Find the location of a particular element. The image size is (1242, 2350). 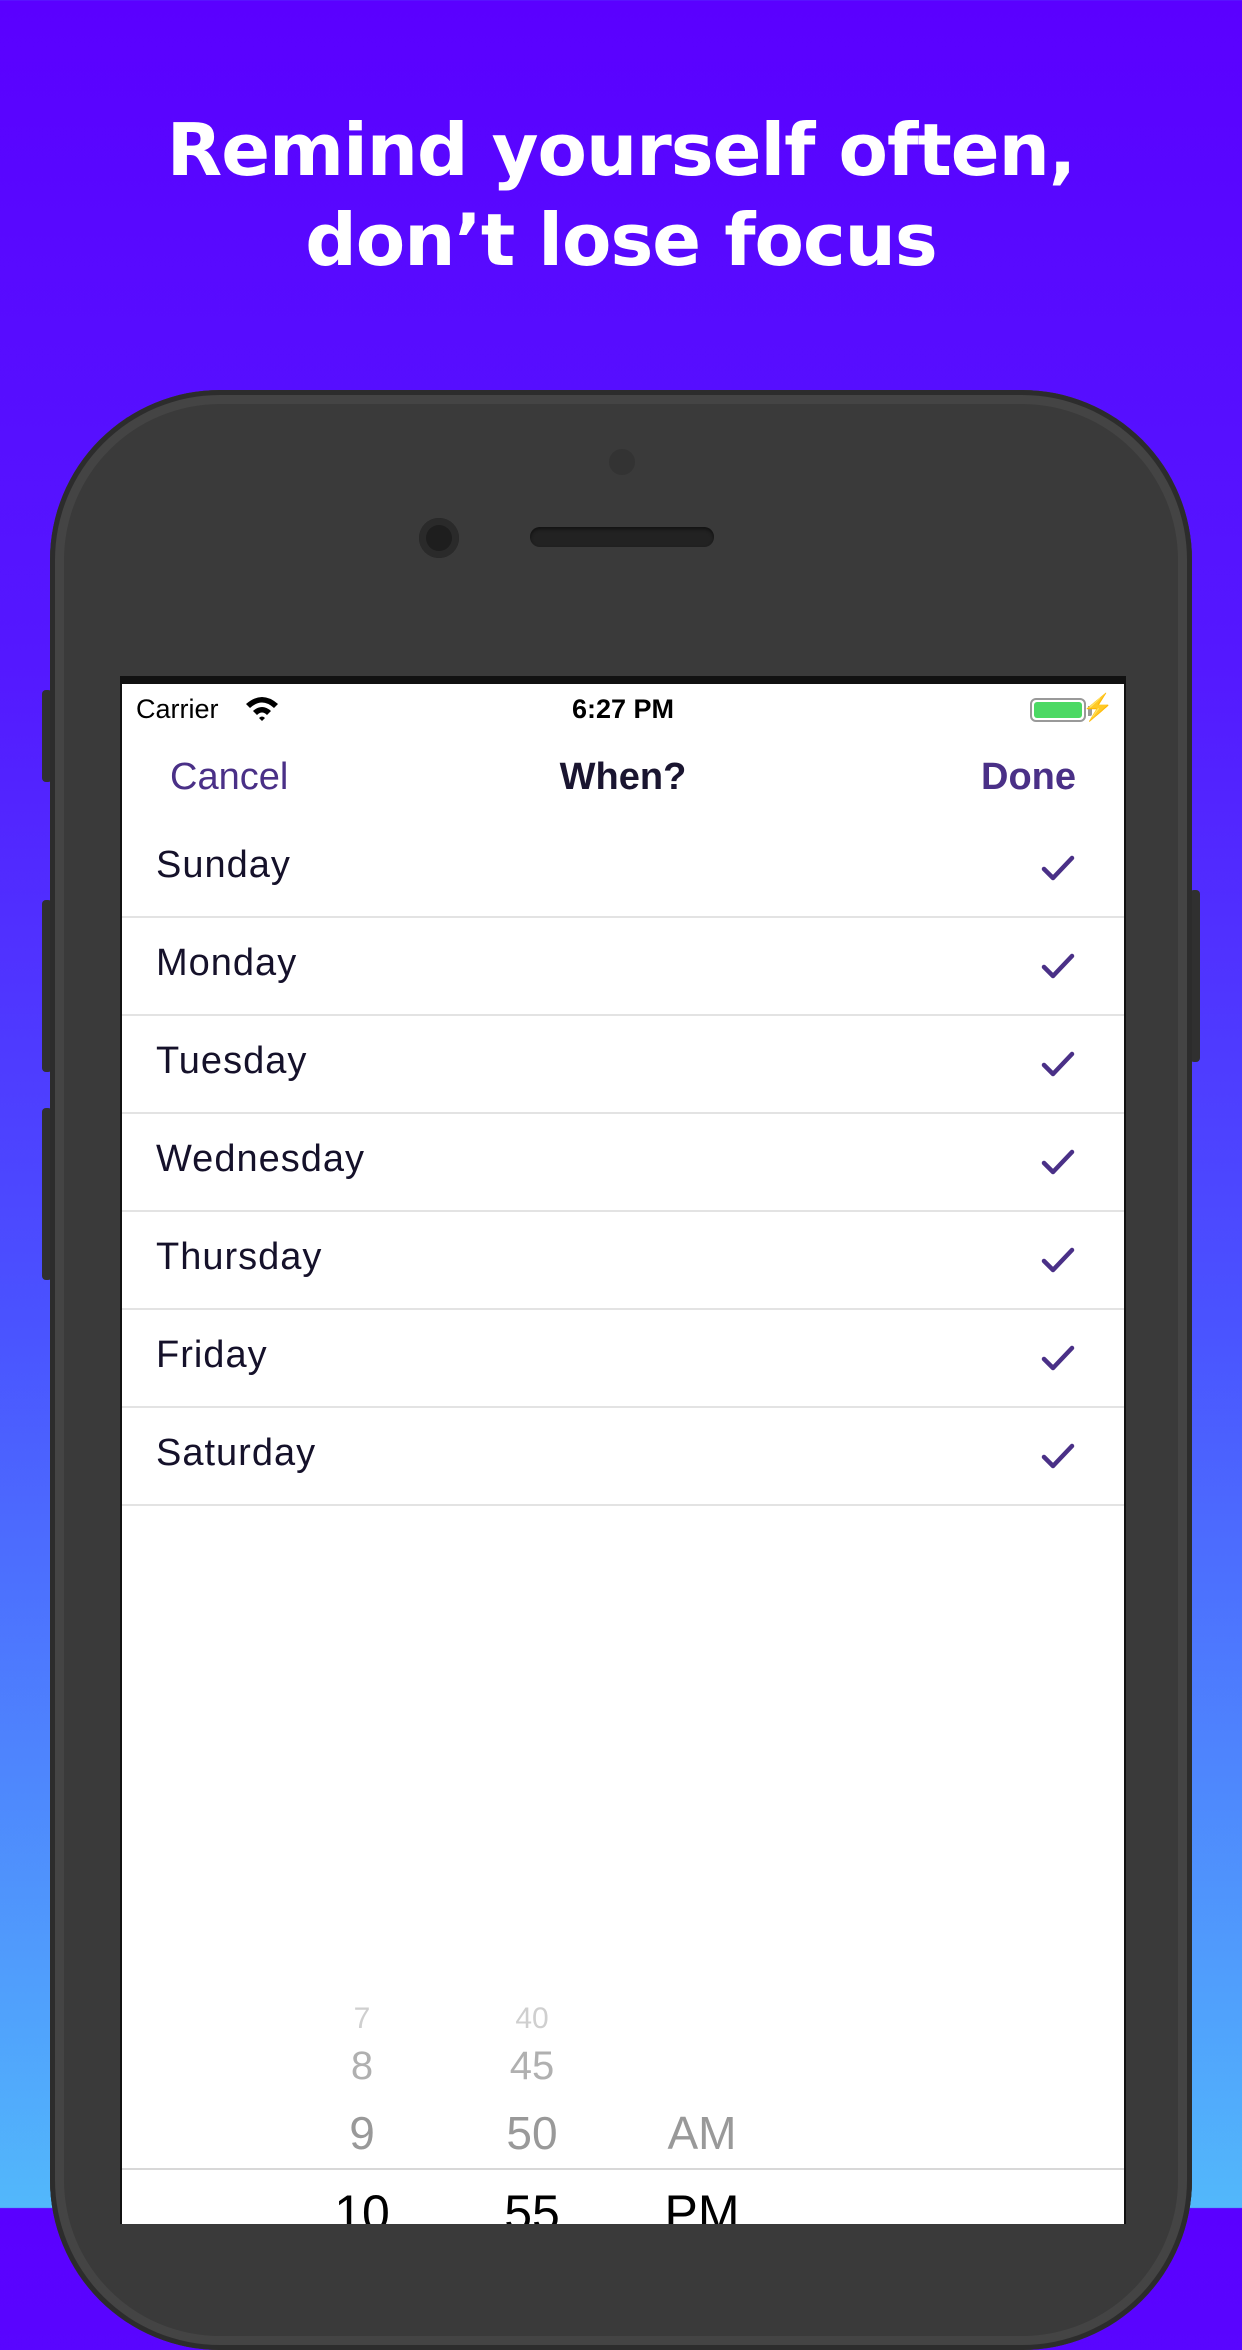

day-row-monday: Monday is located at coordinates (623, 967).